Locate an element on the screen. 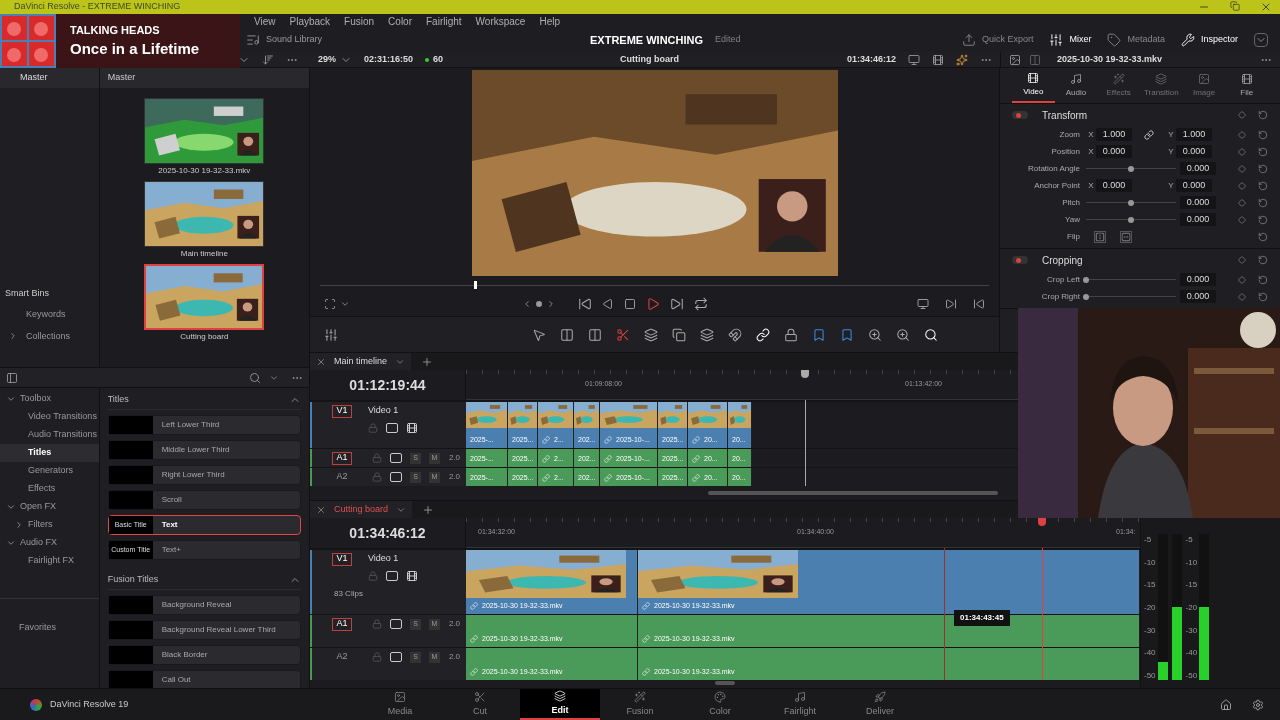 The height and width of the screenshot is (720, 1280). enable-toggle is located at coordinates (1020, 115).